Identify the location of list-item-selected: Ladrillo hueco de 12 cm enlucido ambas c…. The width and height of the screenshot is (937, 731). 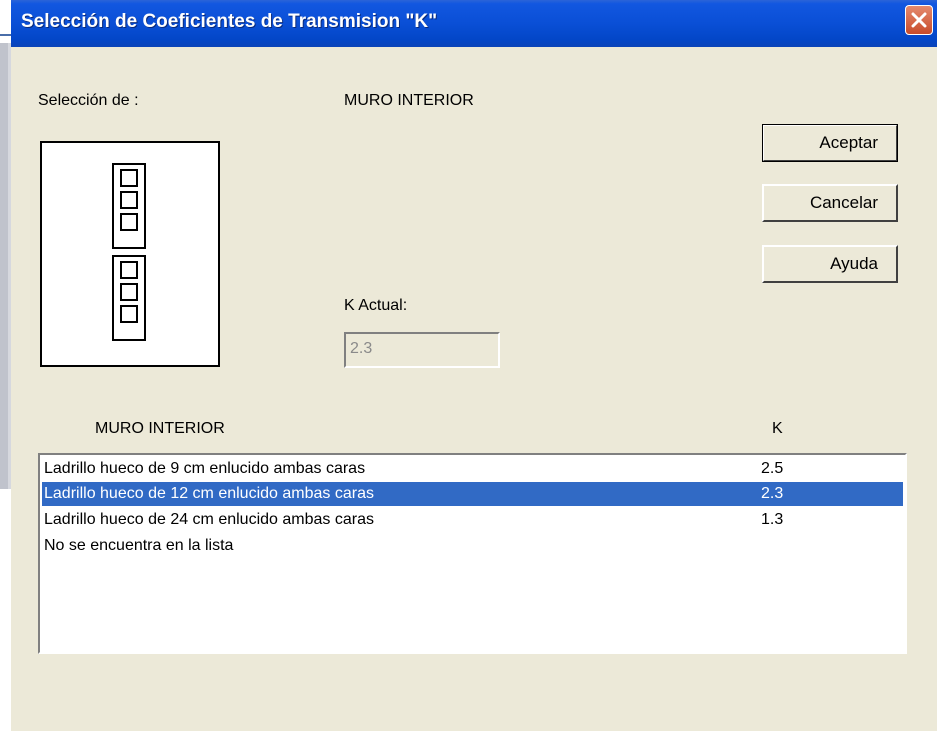
(472, 494).